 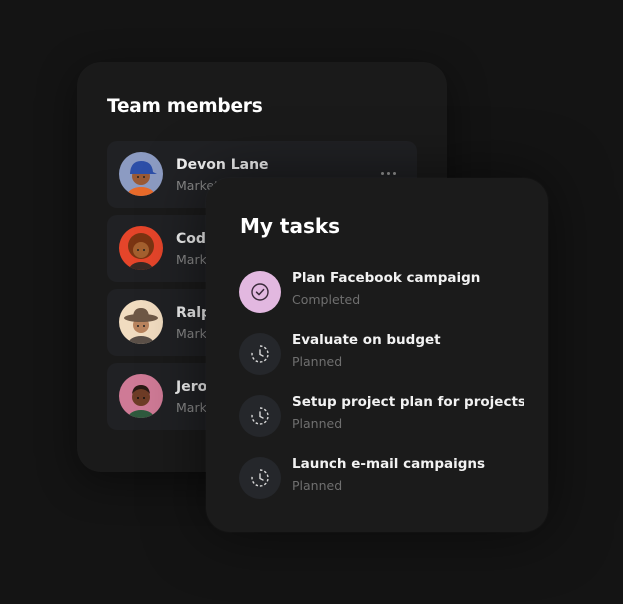 What do you see at coordinates (389, 354) in the screenshot?
I see `task-item: Evaluate on budget Planned` at bounding box center [389, 354].